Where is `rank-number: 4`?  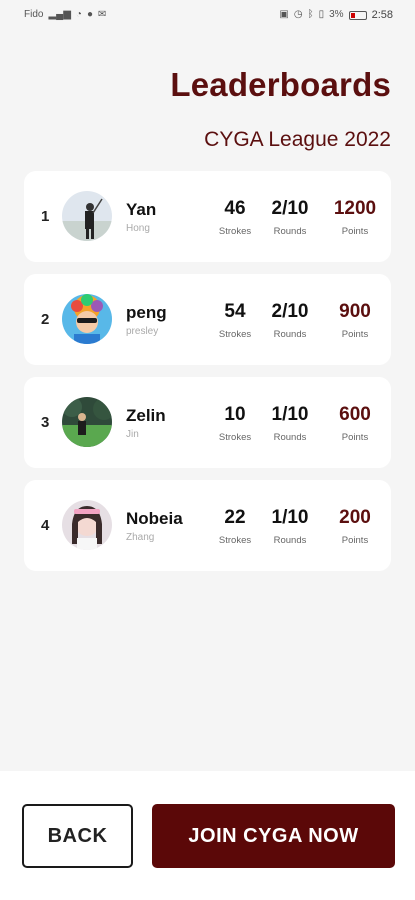 rank-number: 4 is located at coordinates (45, 525).